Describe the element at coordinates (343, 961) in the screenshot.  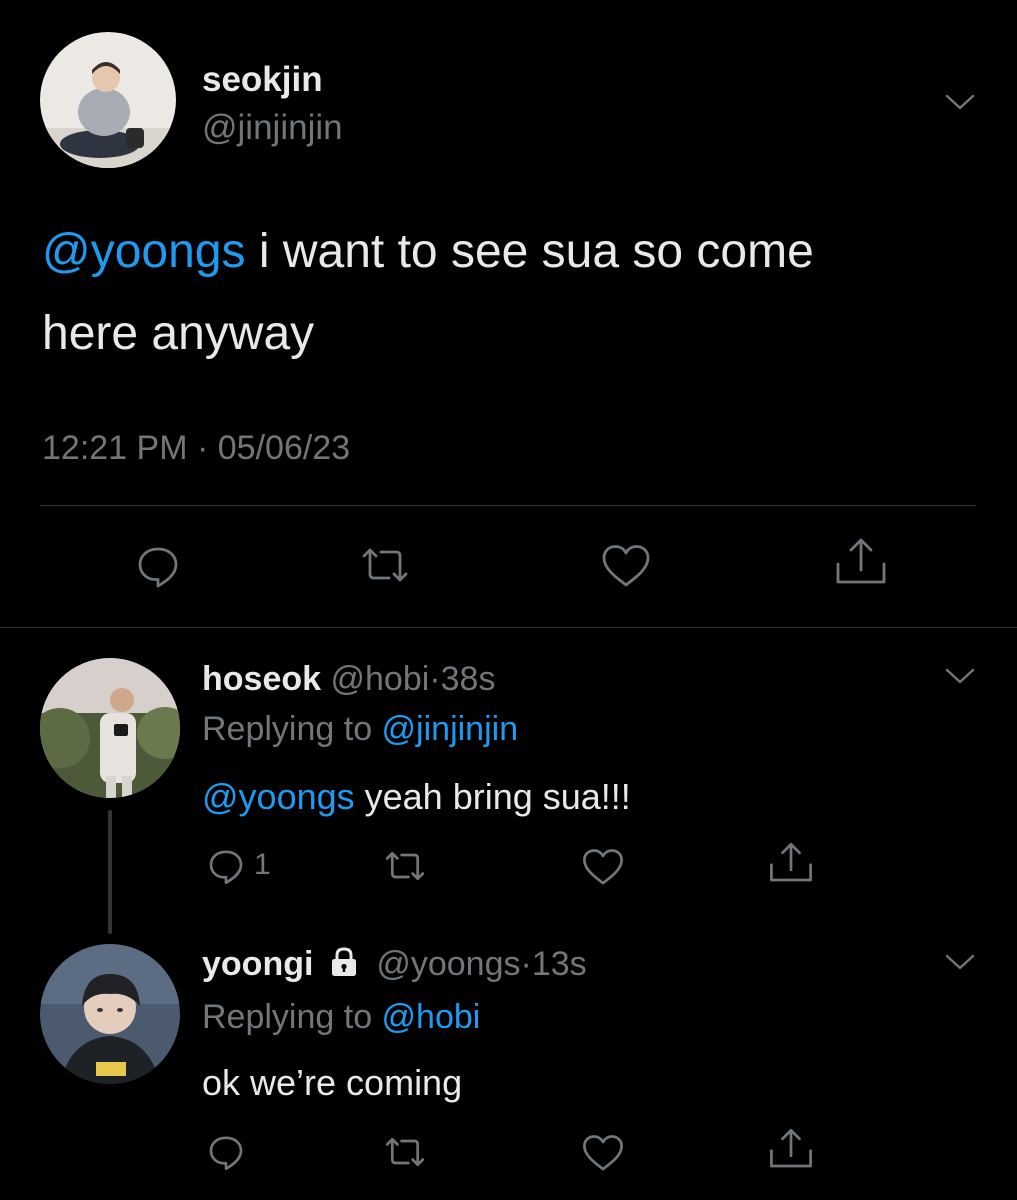
I see `lock-icon` at that location.